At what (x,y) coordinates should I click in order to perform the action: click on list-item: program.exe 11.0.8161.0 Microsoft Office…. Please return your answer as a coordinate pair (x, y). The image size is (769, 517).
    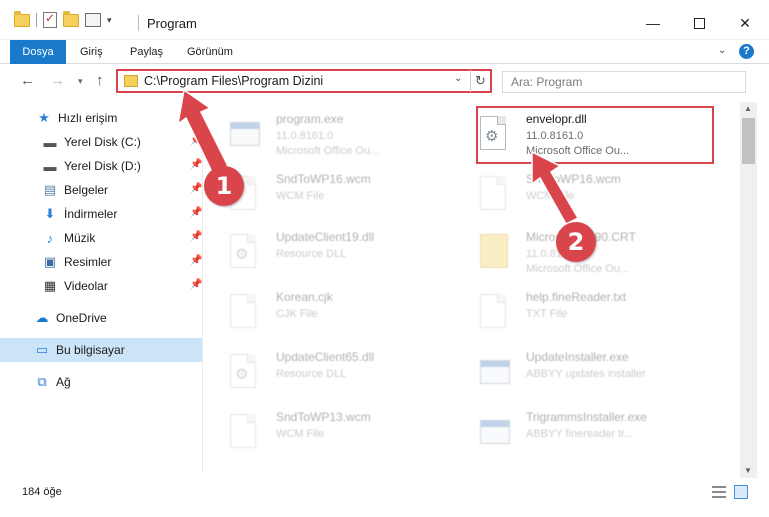
    Looking at the image, I should click on (324, 134).